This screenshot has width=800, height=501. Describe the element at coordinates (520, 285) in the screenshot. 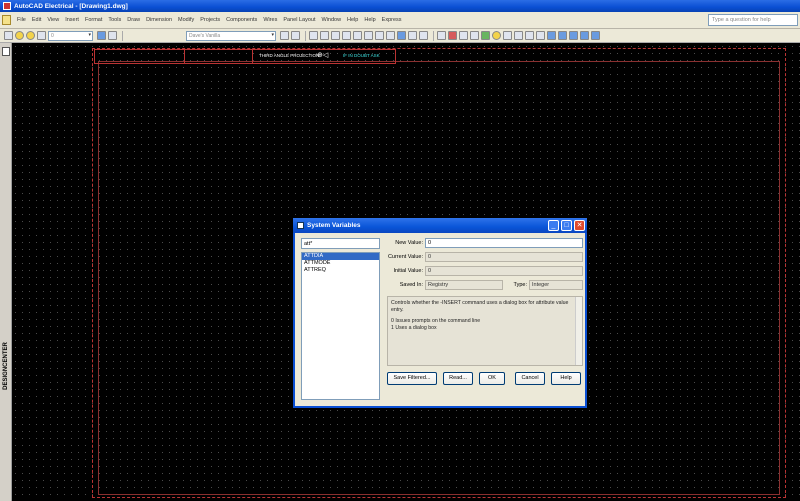

I see `type-label: Type:` at that location.